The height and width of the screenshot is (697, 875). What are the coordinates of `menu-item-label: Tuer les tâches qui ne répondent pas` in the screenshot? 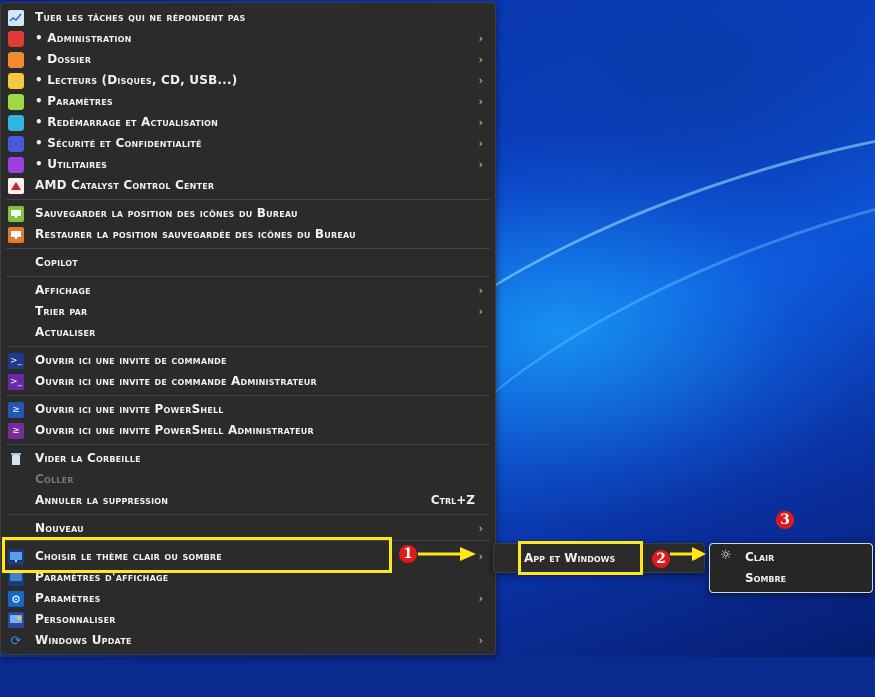 It's located at (140, 17).